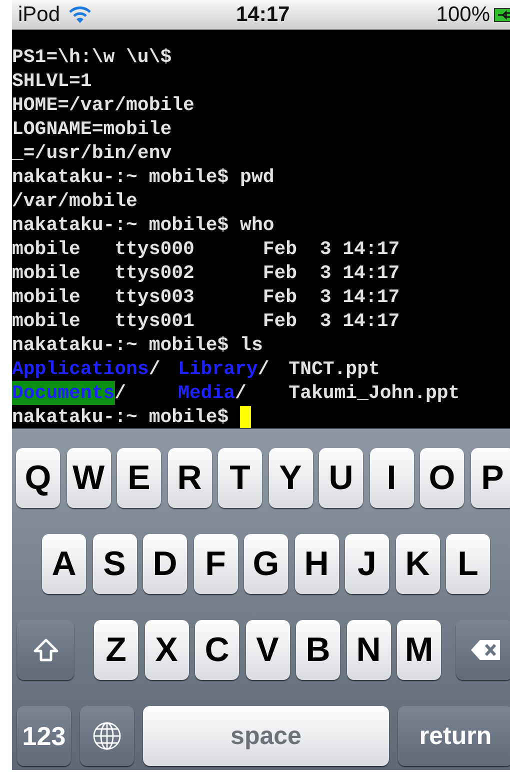 The width and height of the screenshot is (510, 773). What do you see at coordinates (114, 564) in the screenshot?
I see `letter-key: S` at bounding box center [114, 564].